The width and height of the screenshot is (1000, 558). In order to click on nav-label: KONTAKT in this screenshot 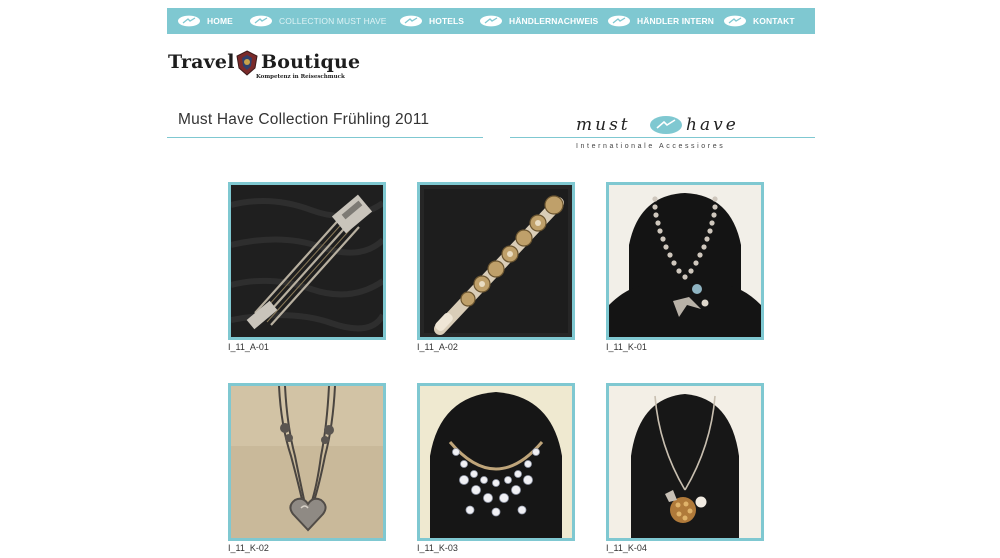, I will do `click(774, 21)`.